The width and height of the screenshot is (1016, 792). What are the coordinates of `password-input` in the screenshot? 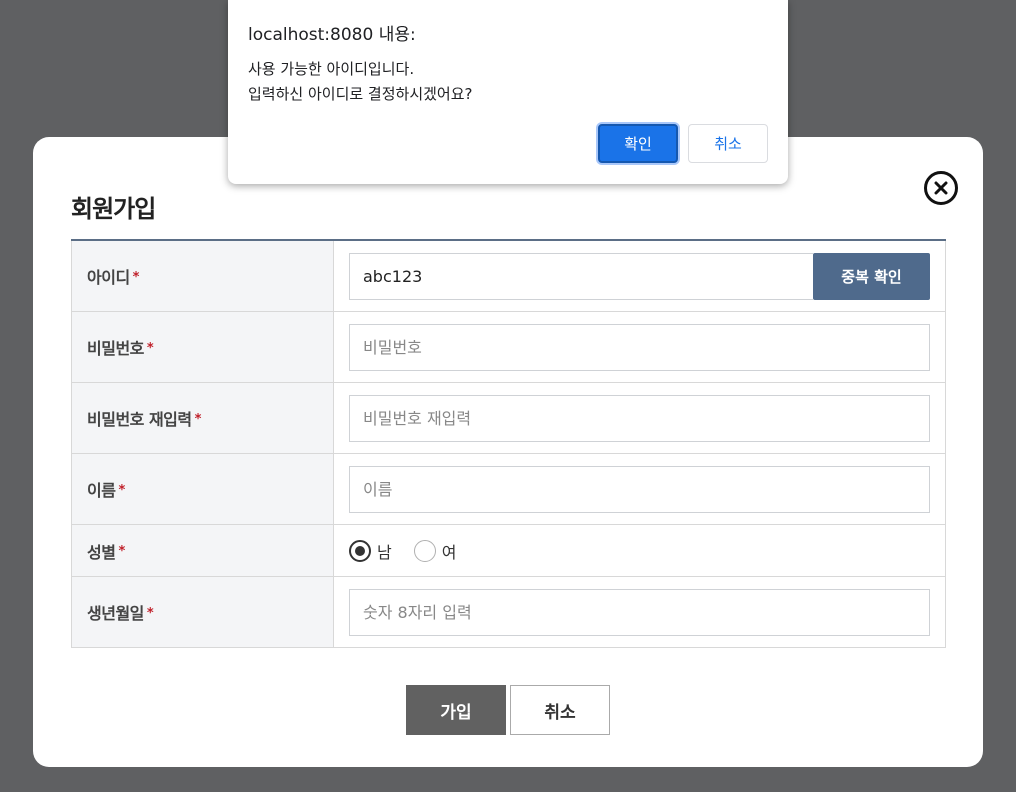 It's located at (639, 347).